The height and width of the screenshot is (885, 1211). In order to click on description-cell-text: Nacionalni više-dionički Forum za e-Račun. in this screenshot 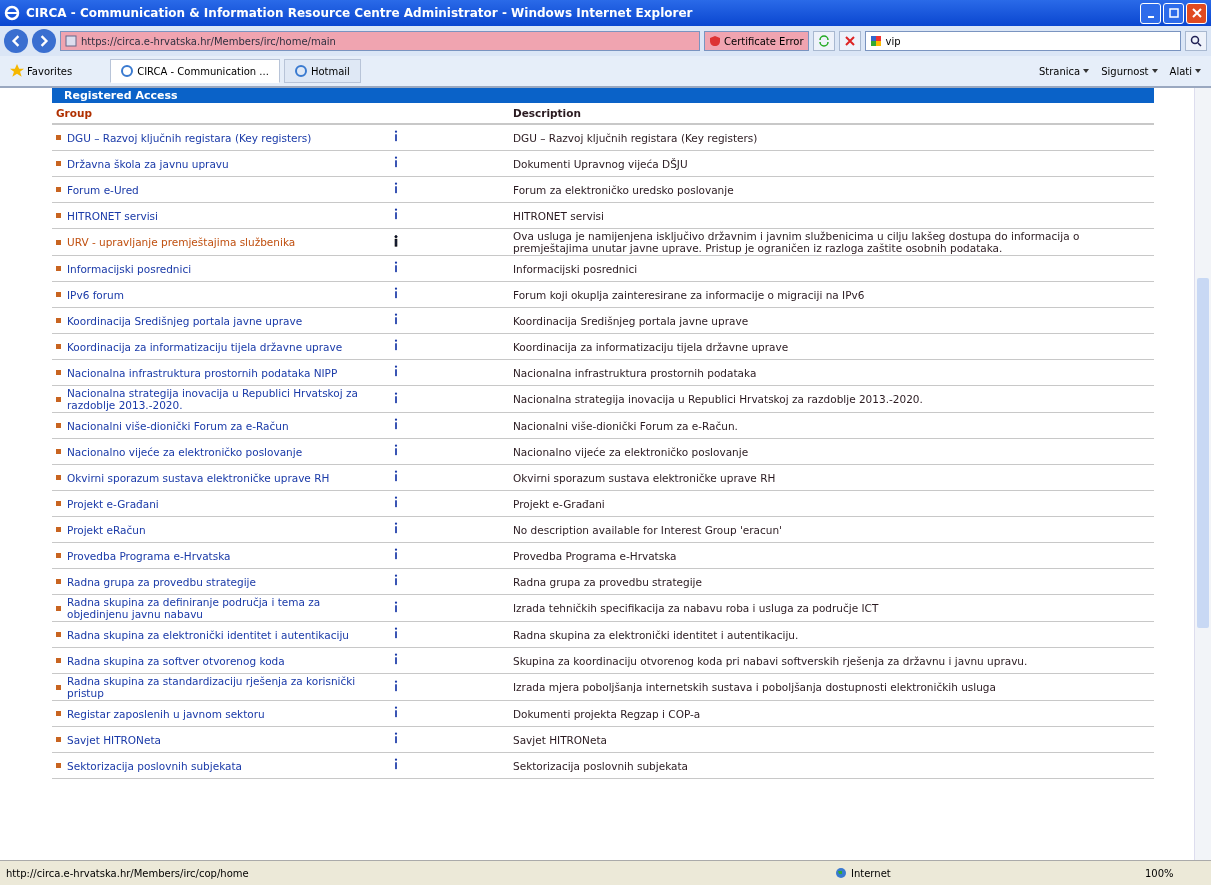, I will do `click(626, 425)`.